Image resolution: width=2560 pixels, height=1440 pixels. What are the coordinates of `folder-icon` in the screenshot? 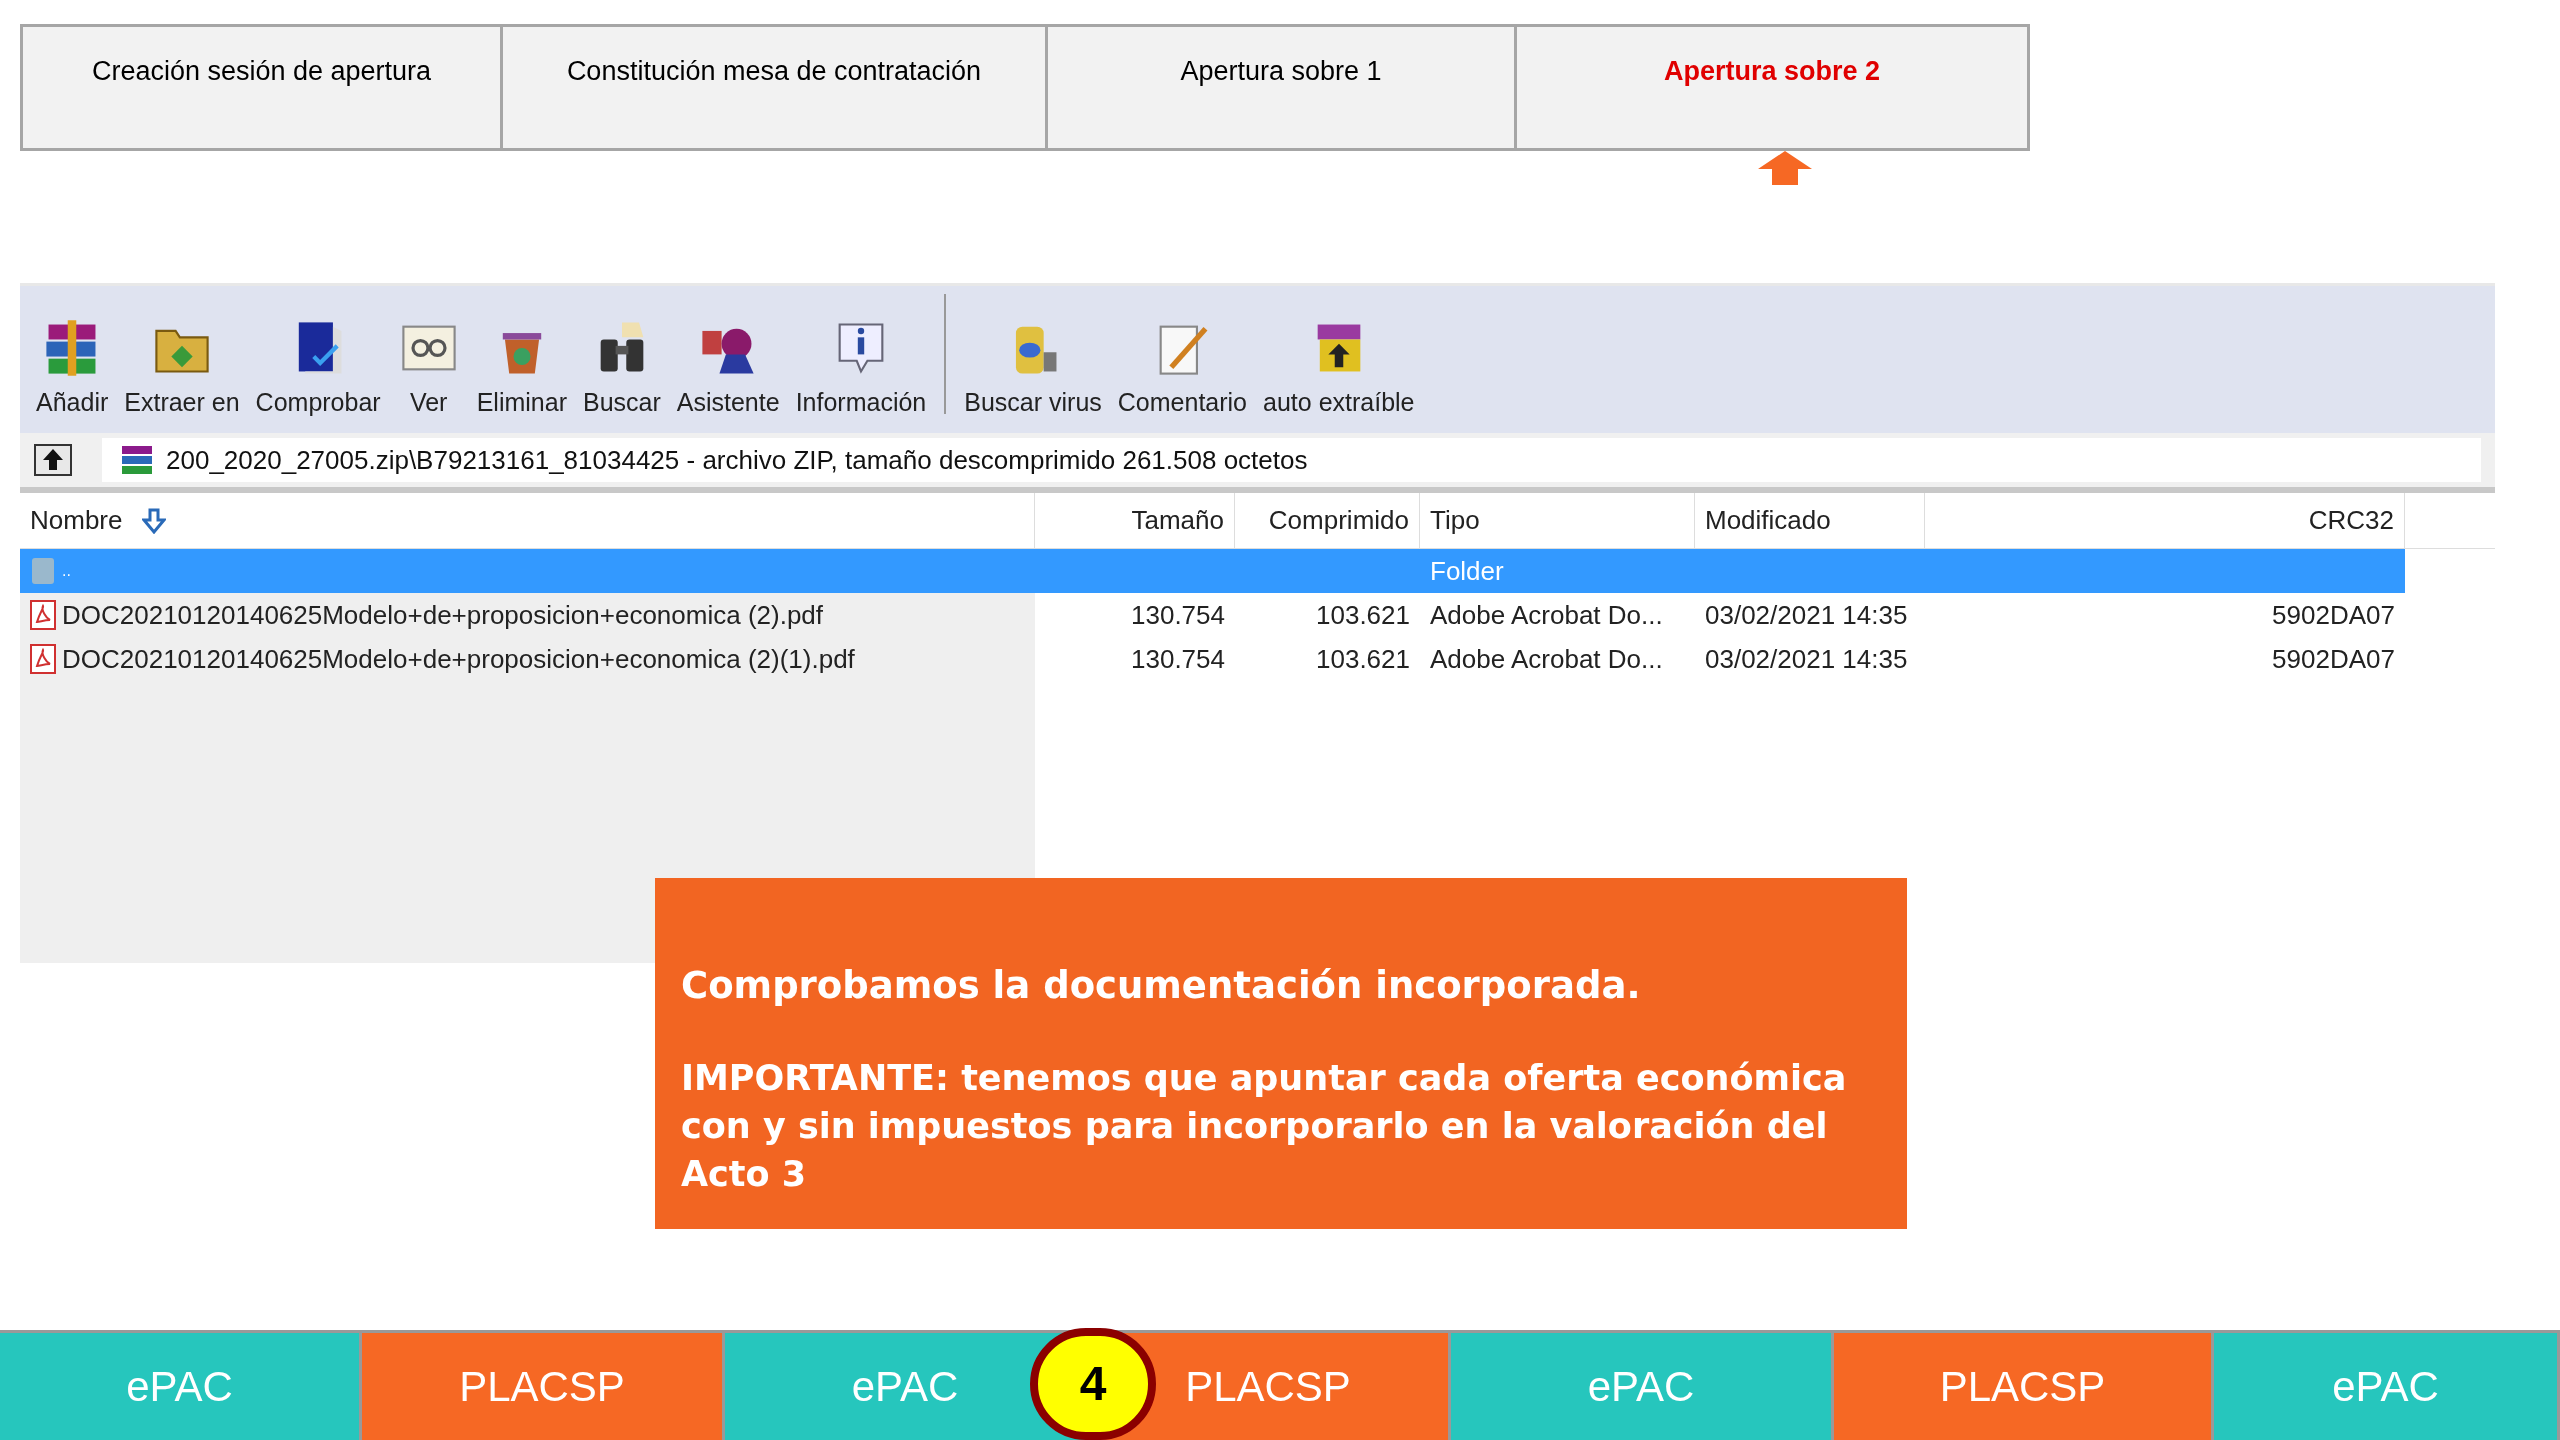 It's located at (43, 571).